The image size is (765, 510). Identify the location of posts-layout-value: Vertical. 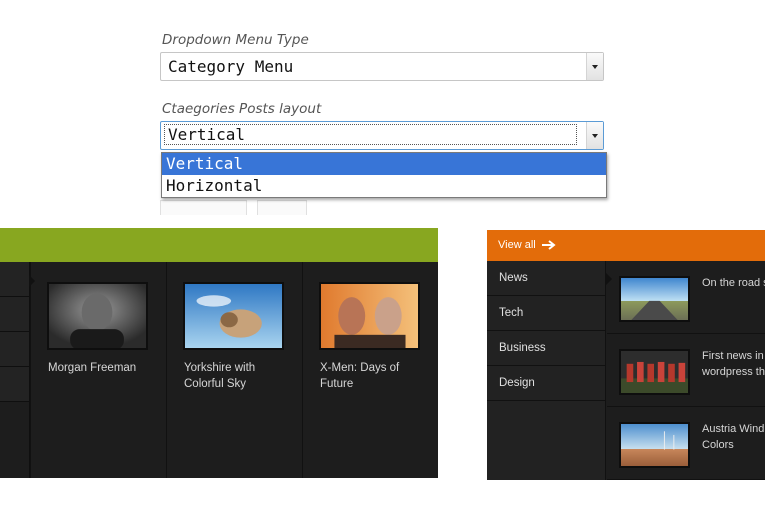
(370, 134).